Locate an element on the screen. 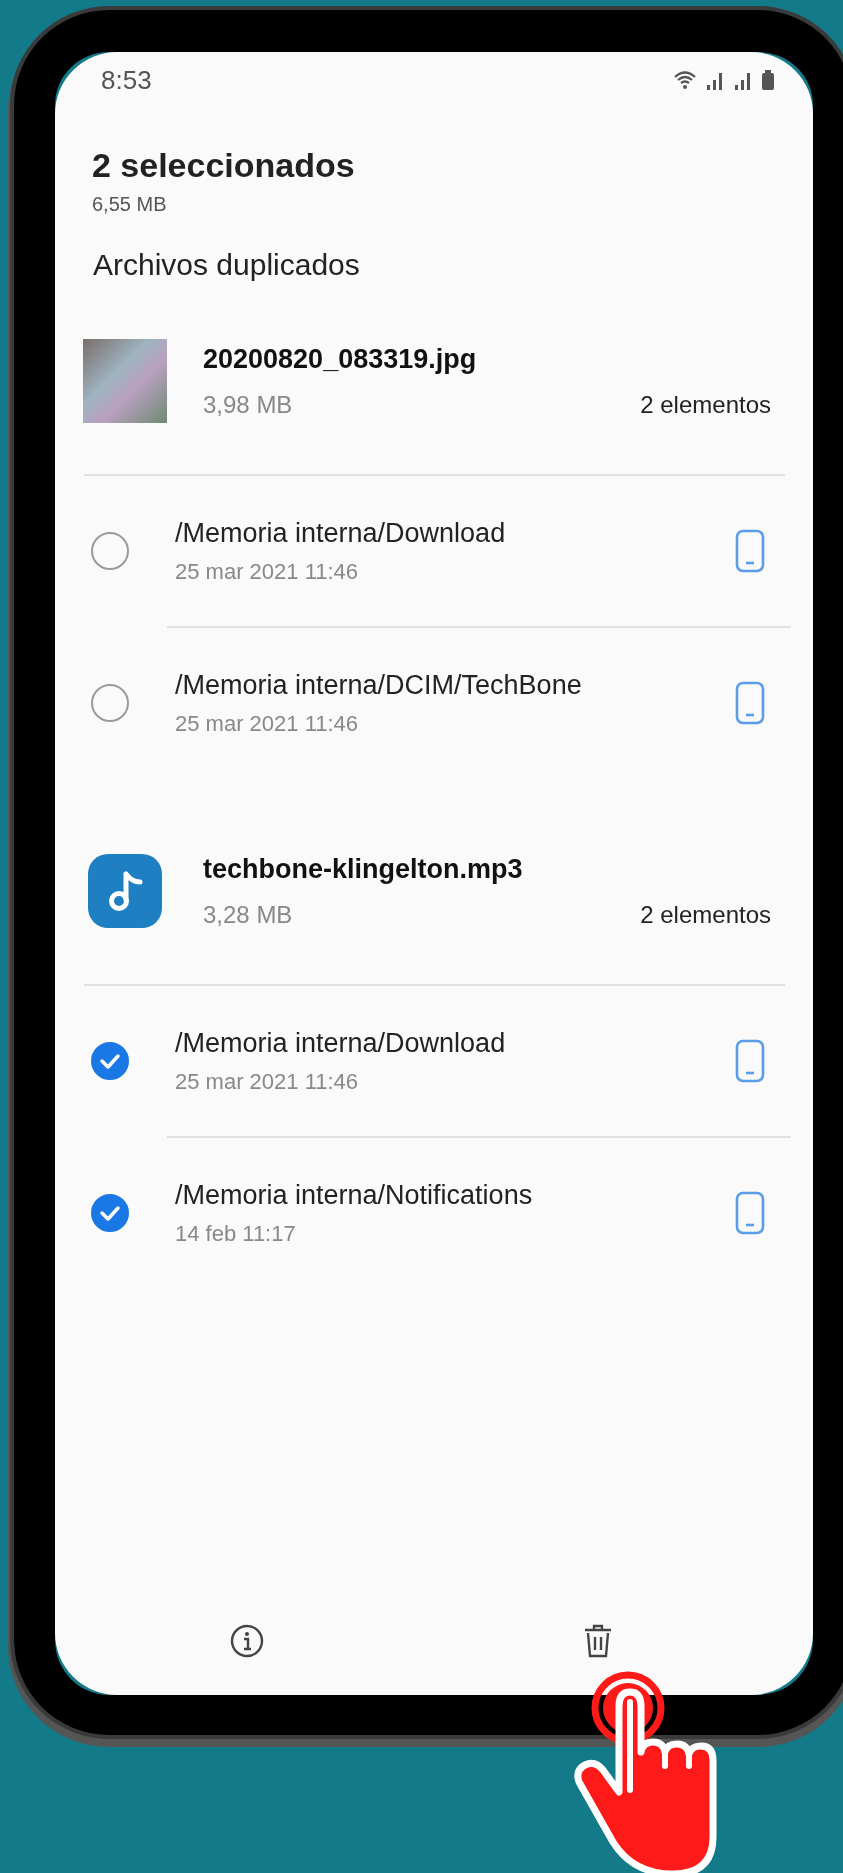  file-size: 3,98 MB is located at coordinates (248, 404).